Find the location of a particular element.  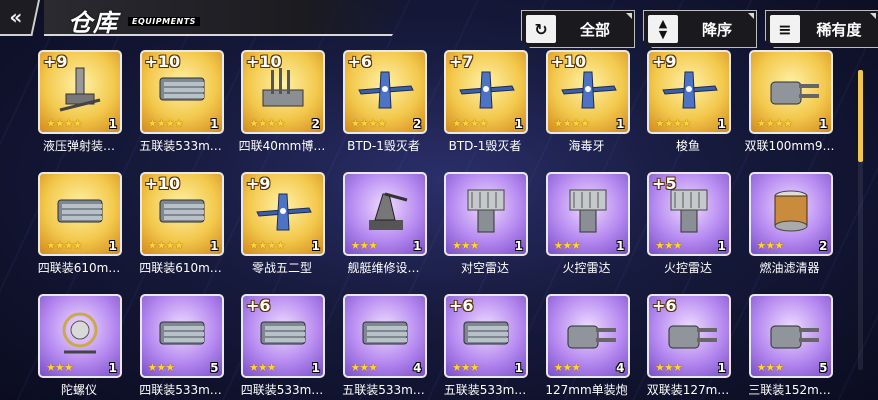

torpedo-launcher-icon is located at coordinates (182, 333).